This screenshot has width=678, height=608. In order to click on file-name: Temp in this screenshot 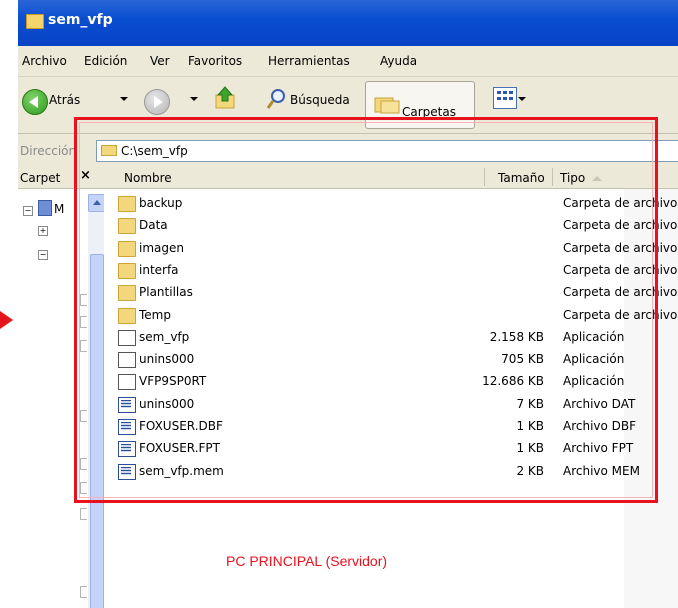, I will do `click(155, 314)`.